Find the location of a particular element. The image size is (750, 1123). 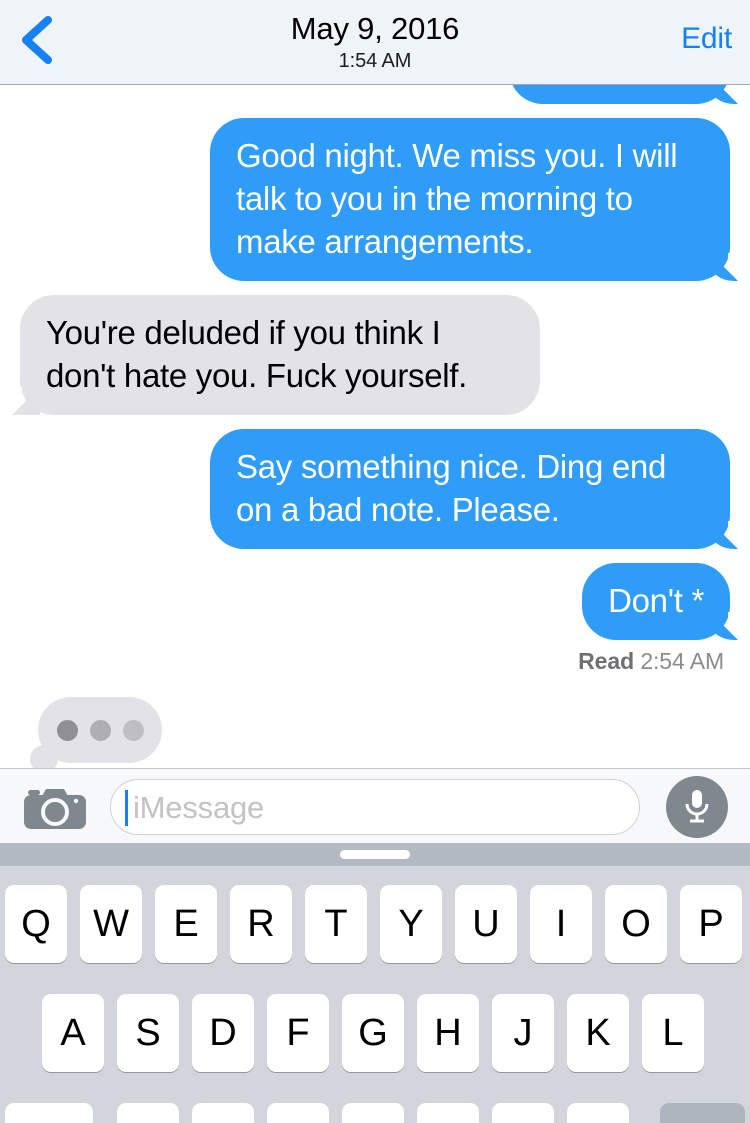

keyboard-row-3: Z X C V B N M is located at coordinates (375, 1113).